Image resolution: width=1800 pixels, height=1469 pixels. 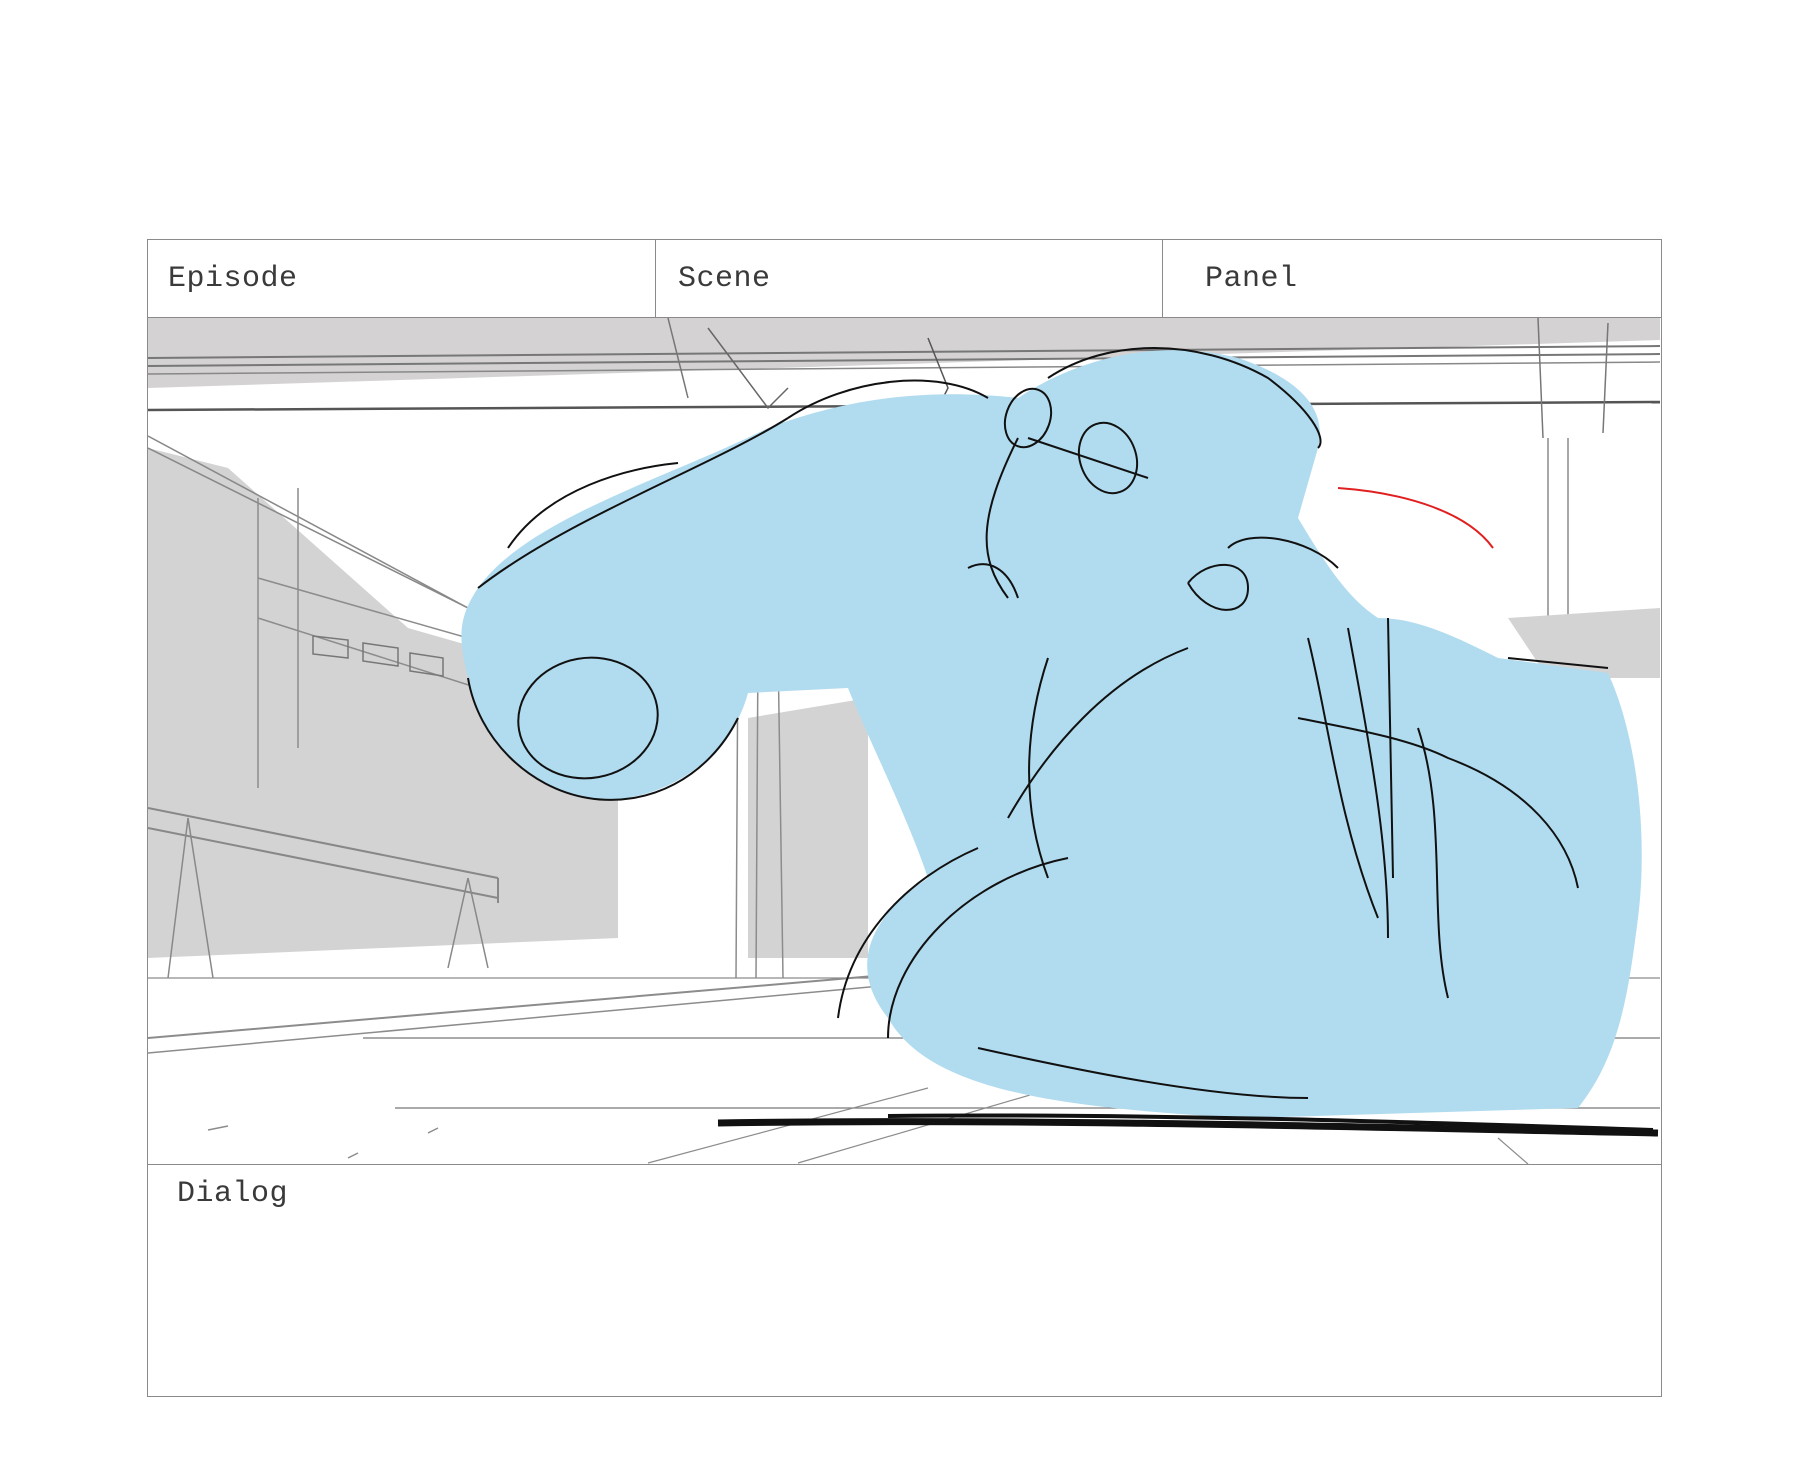 What do you see at coordinates (233, 1194) in the screenshot?
I see `dialog-label: Dialog` at bounding box center [233, 1194].